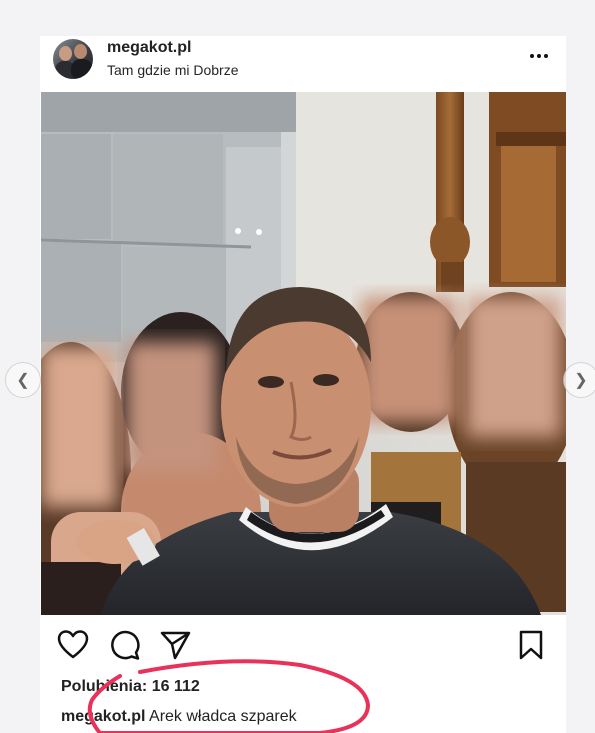 The width and height of the screenshot is (595, 733). Describe the element at coordinates (531, 645) in the screenshot. I see `bookmark-icon` at that location.